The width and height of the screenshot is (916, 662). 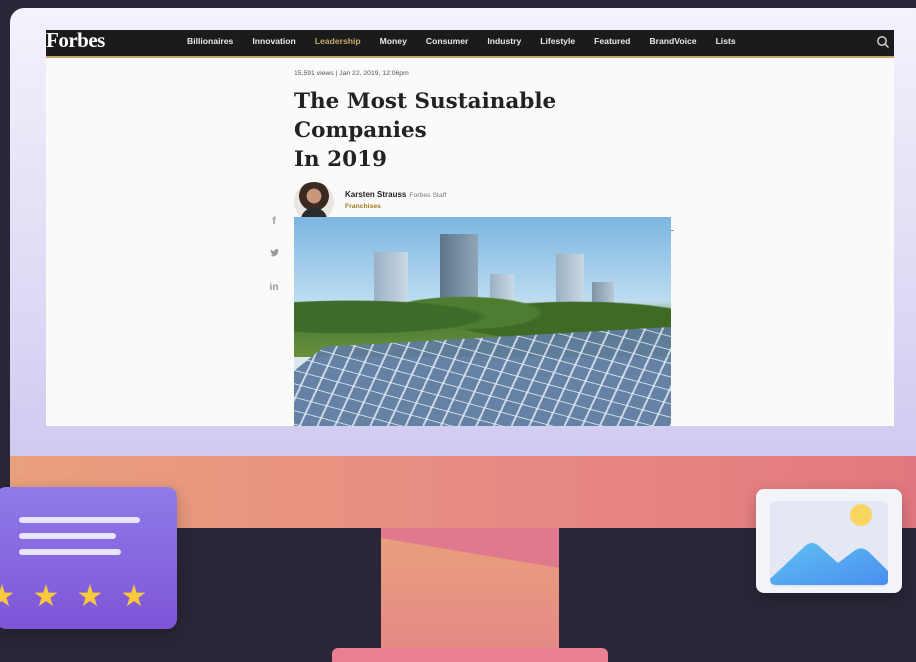 What do you see at coordinates (273, 41) in the screenshot?
I see `nav-innovation: Innovation` at bounding box center [273, 41].